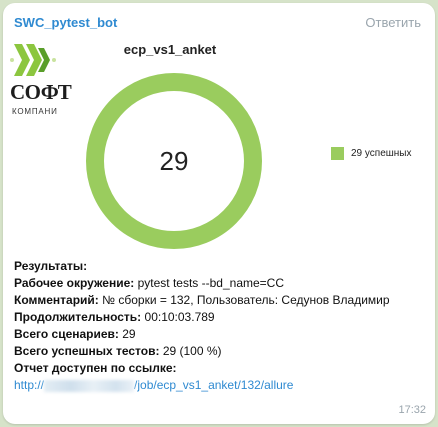  I want to click on duration-label: Продолжительность:, so click(78, 317).